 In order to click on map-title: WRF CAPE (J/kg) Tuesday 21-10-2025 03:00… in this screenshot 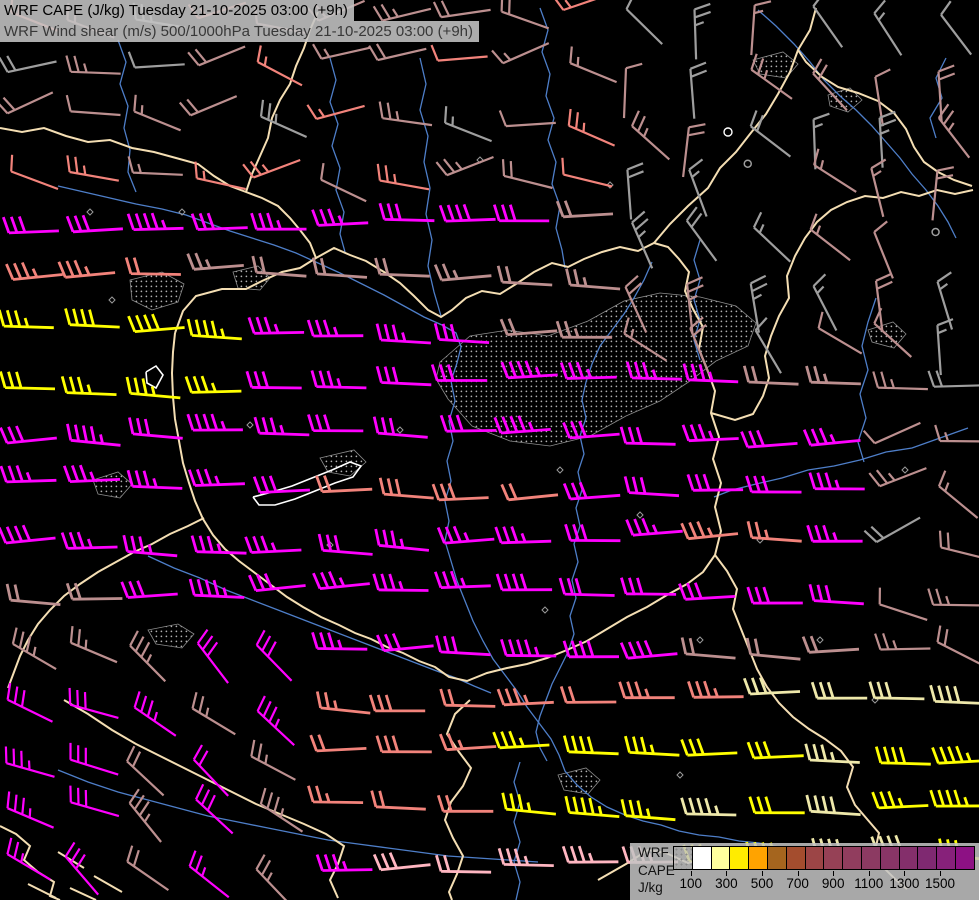, I will do `click(239, 21)`.